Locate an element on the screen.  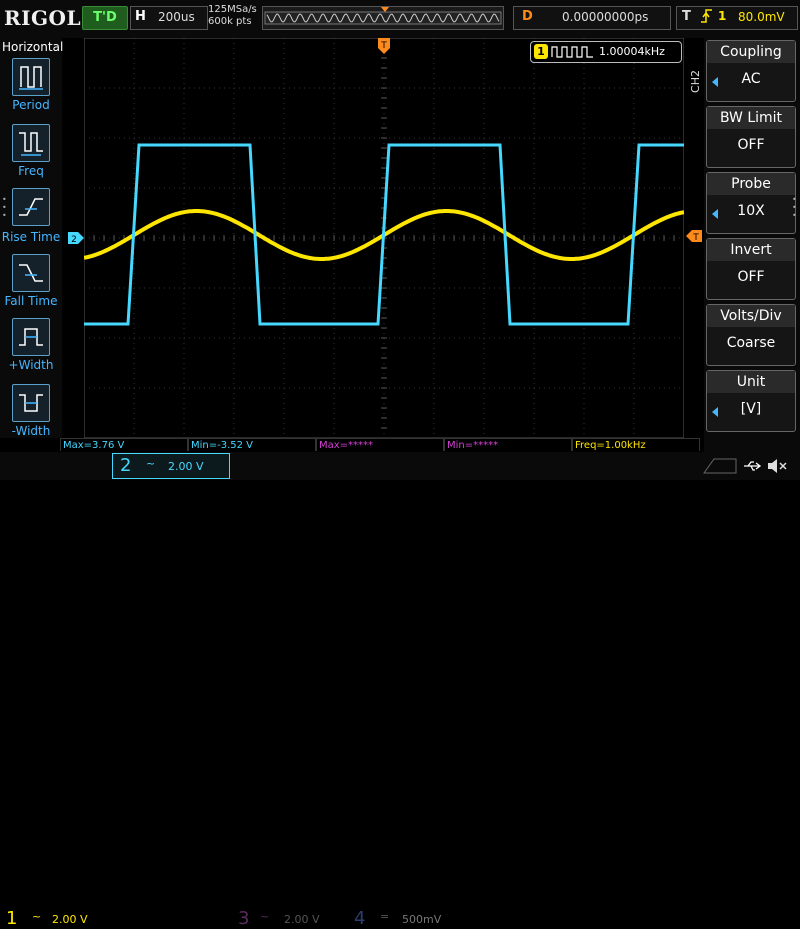
measurement-ch2-max: Max=3.76 V is located at coordinates (124, 444).